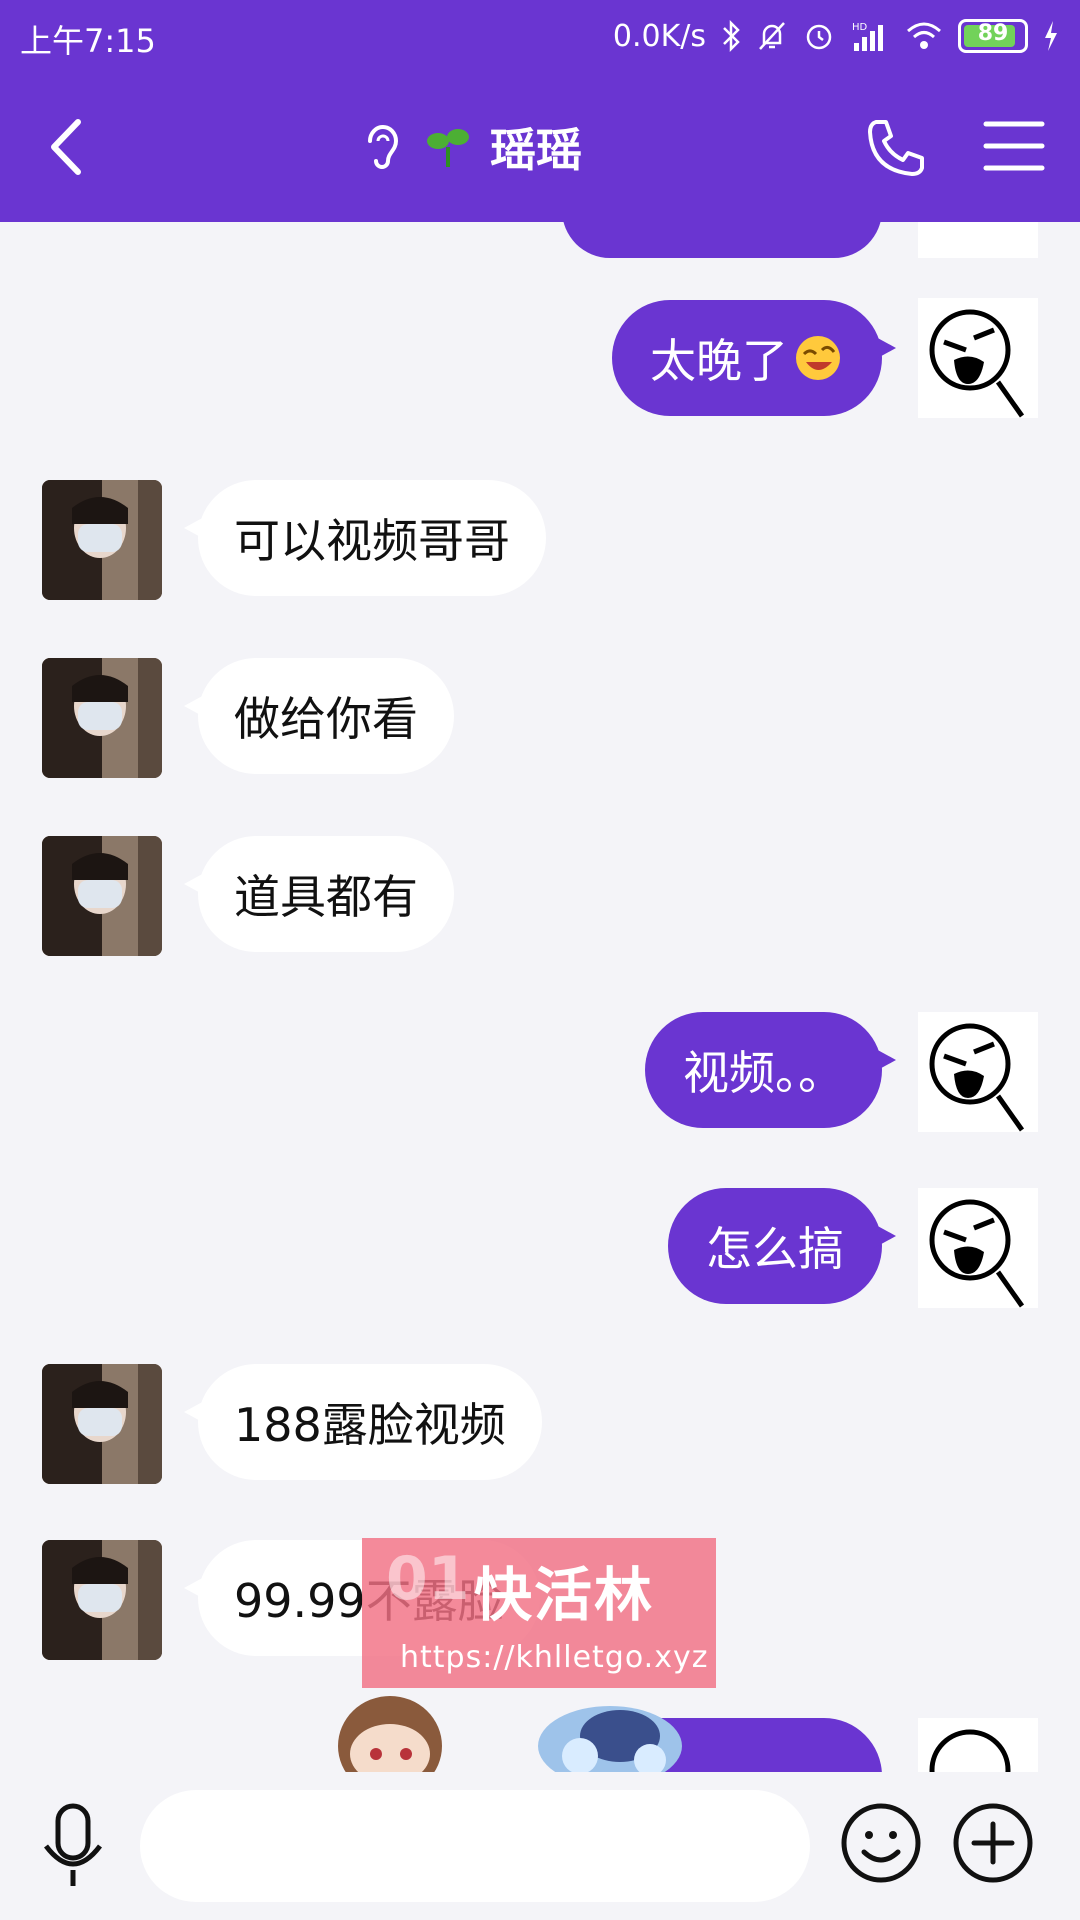 The image size is (1080, 1920). I want to click on message-input, so click(475, 1846).